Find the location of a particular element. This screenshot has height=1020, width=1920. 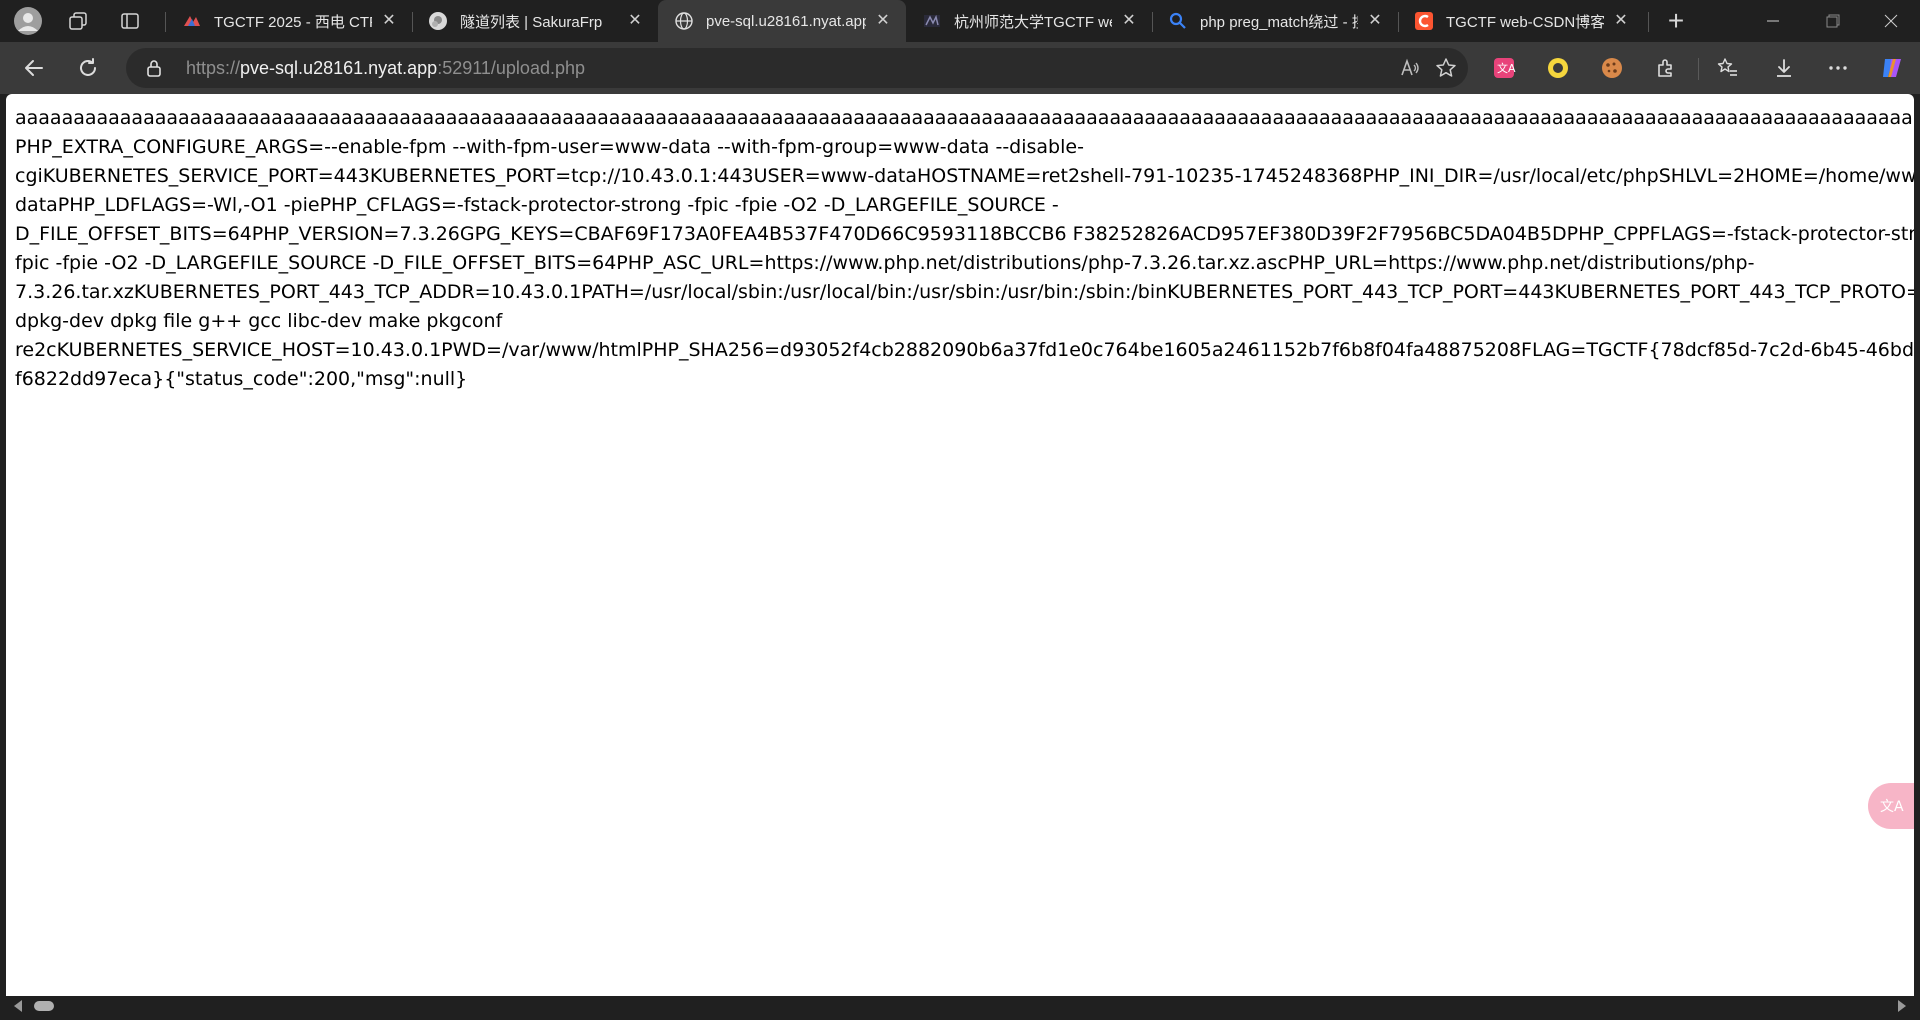

more-icon is located at coordinates (1838, 68).